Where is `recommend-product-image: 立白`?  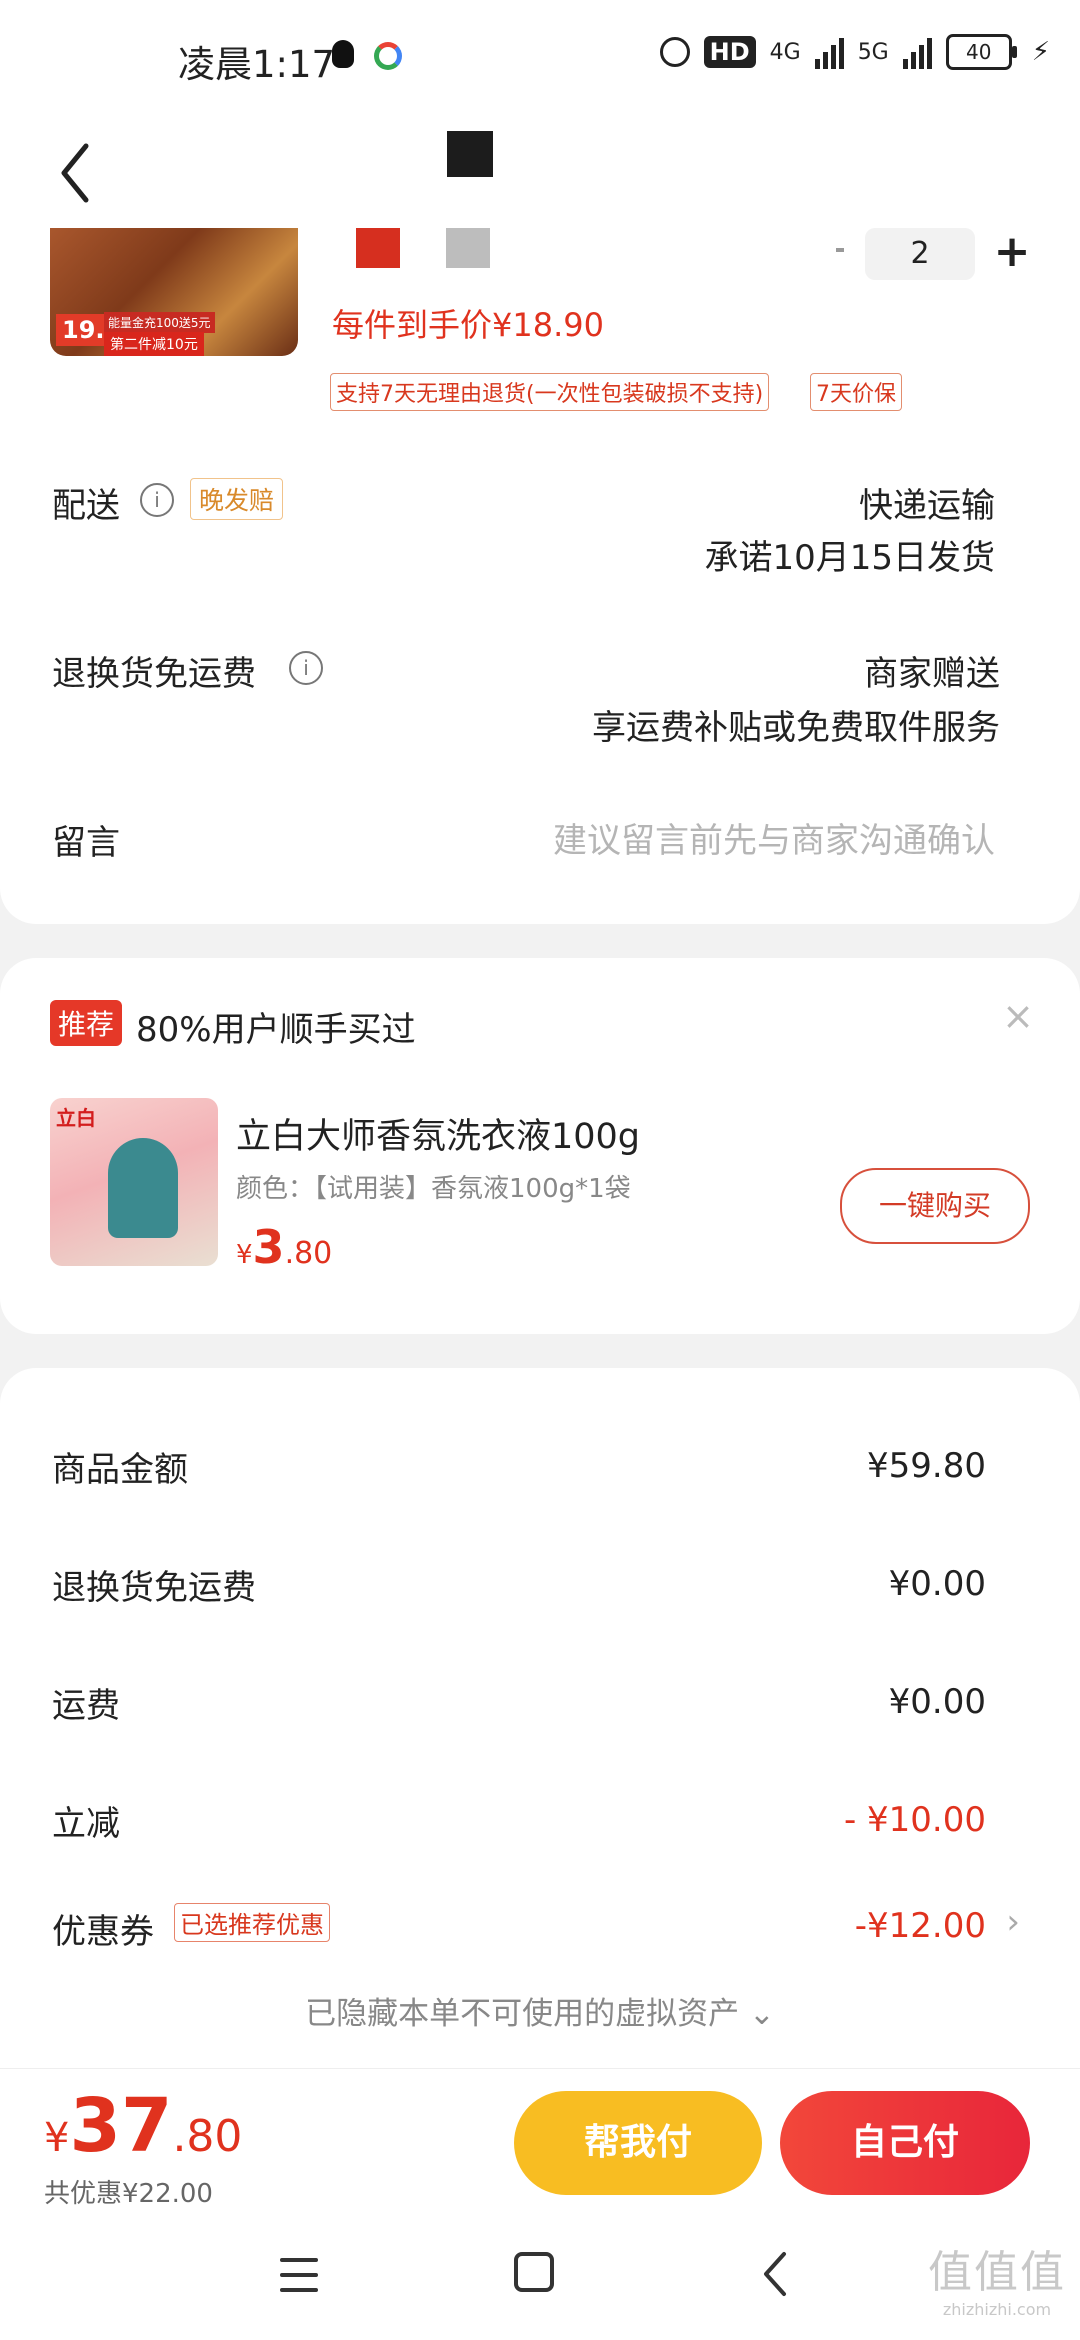
recommend-product-image: 立白 is located at coordinates (134, 1182).